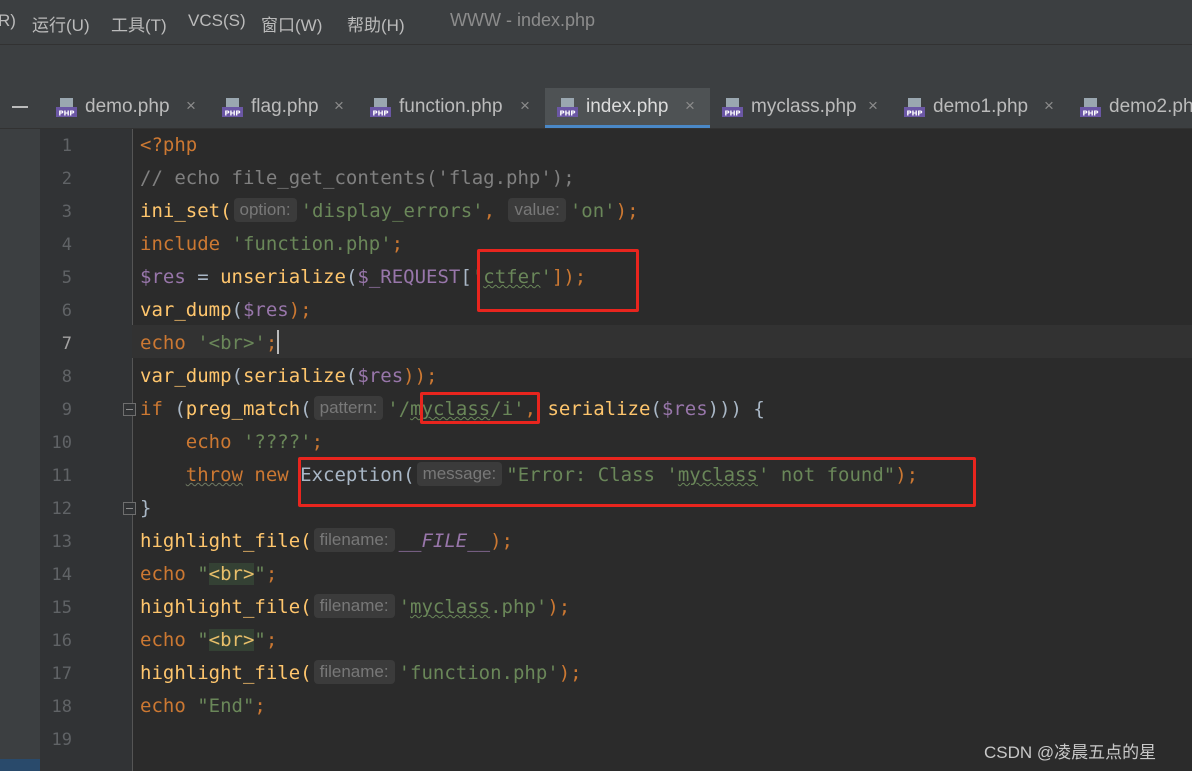 The height and width of the screenshot is (771, 1192). What do you see at coordinates (66, 146) in the screenshot?
I see `line-number: 1` at bounding box center [66, 146].